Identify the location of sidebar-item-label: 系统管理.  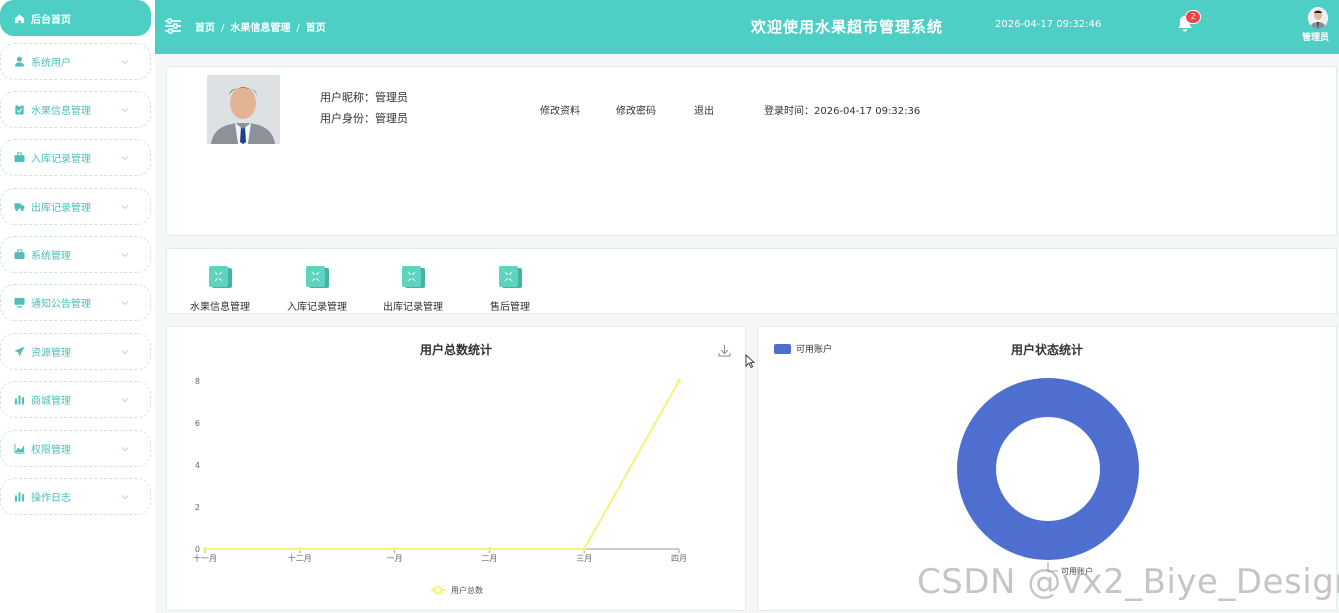
(51, 256).